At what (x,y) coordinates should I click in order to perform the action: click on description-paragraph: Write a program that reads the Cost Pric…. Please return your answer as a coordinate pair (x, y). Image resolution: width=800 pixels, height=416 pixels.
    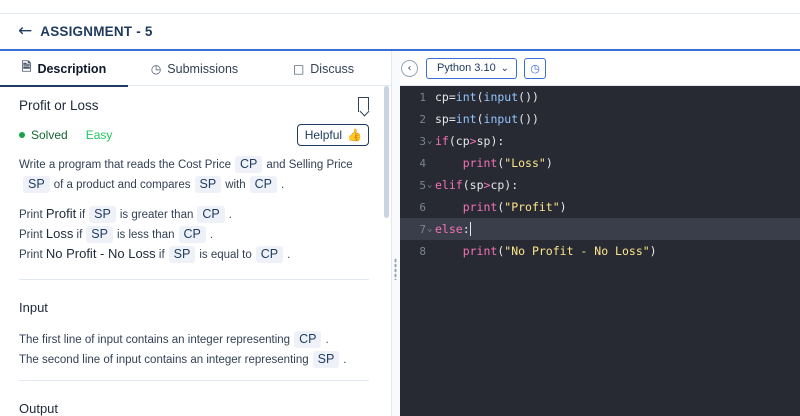
    Looking at the image, I should click on (186, 174).